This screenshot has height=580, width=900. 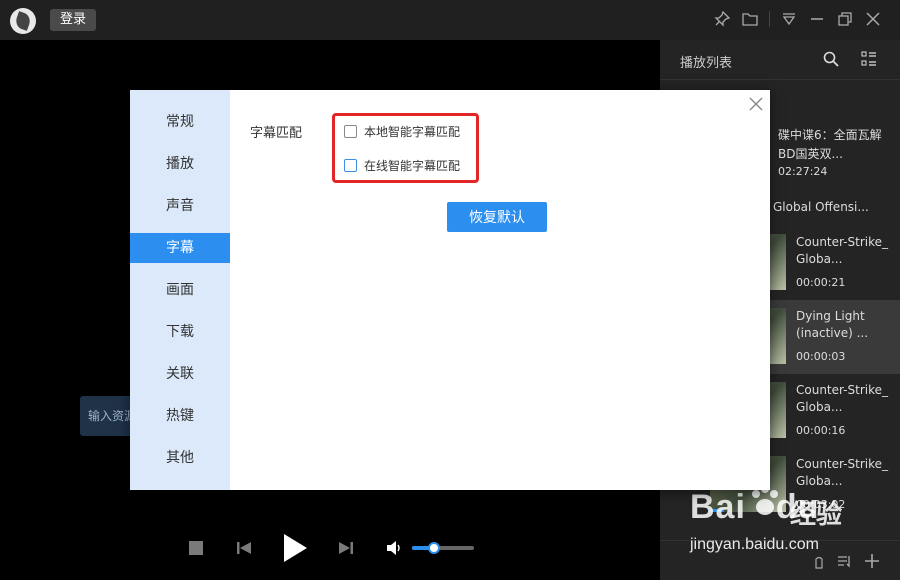 I want to click on stop-icon, so click(x=196, y=548).